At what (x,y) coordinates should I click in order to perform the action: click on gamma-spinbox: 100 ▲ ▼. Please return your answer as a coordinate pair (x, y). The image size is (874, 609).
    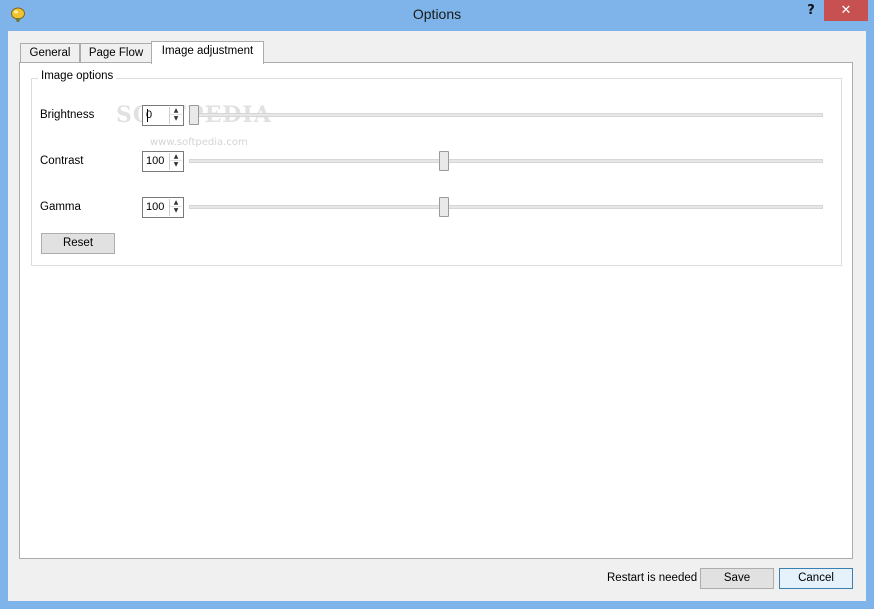
    Looking at the image, I should click on (163, 207).